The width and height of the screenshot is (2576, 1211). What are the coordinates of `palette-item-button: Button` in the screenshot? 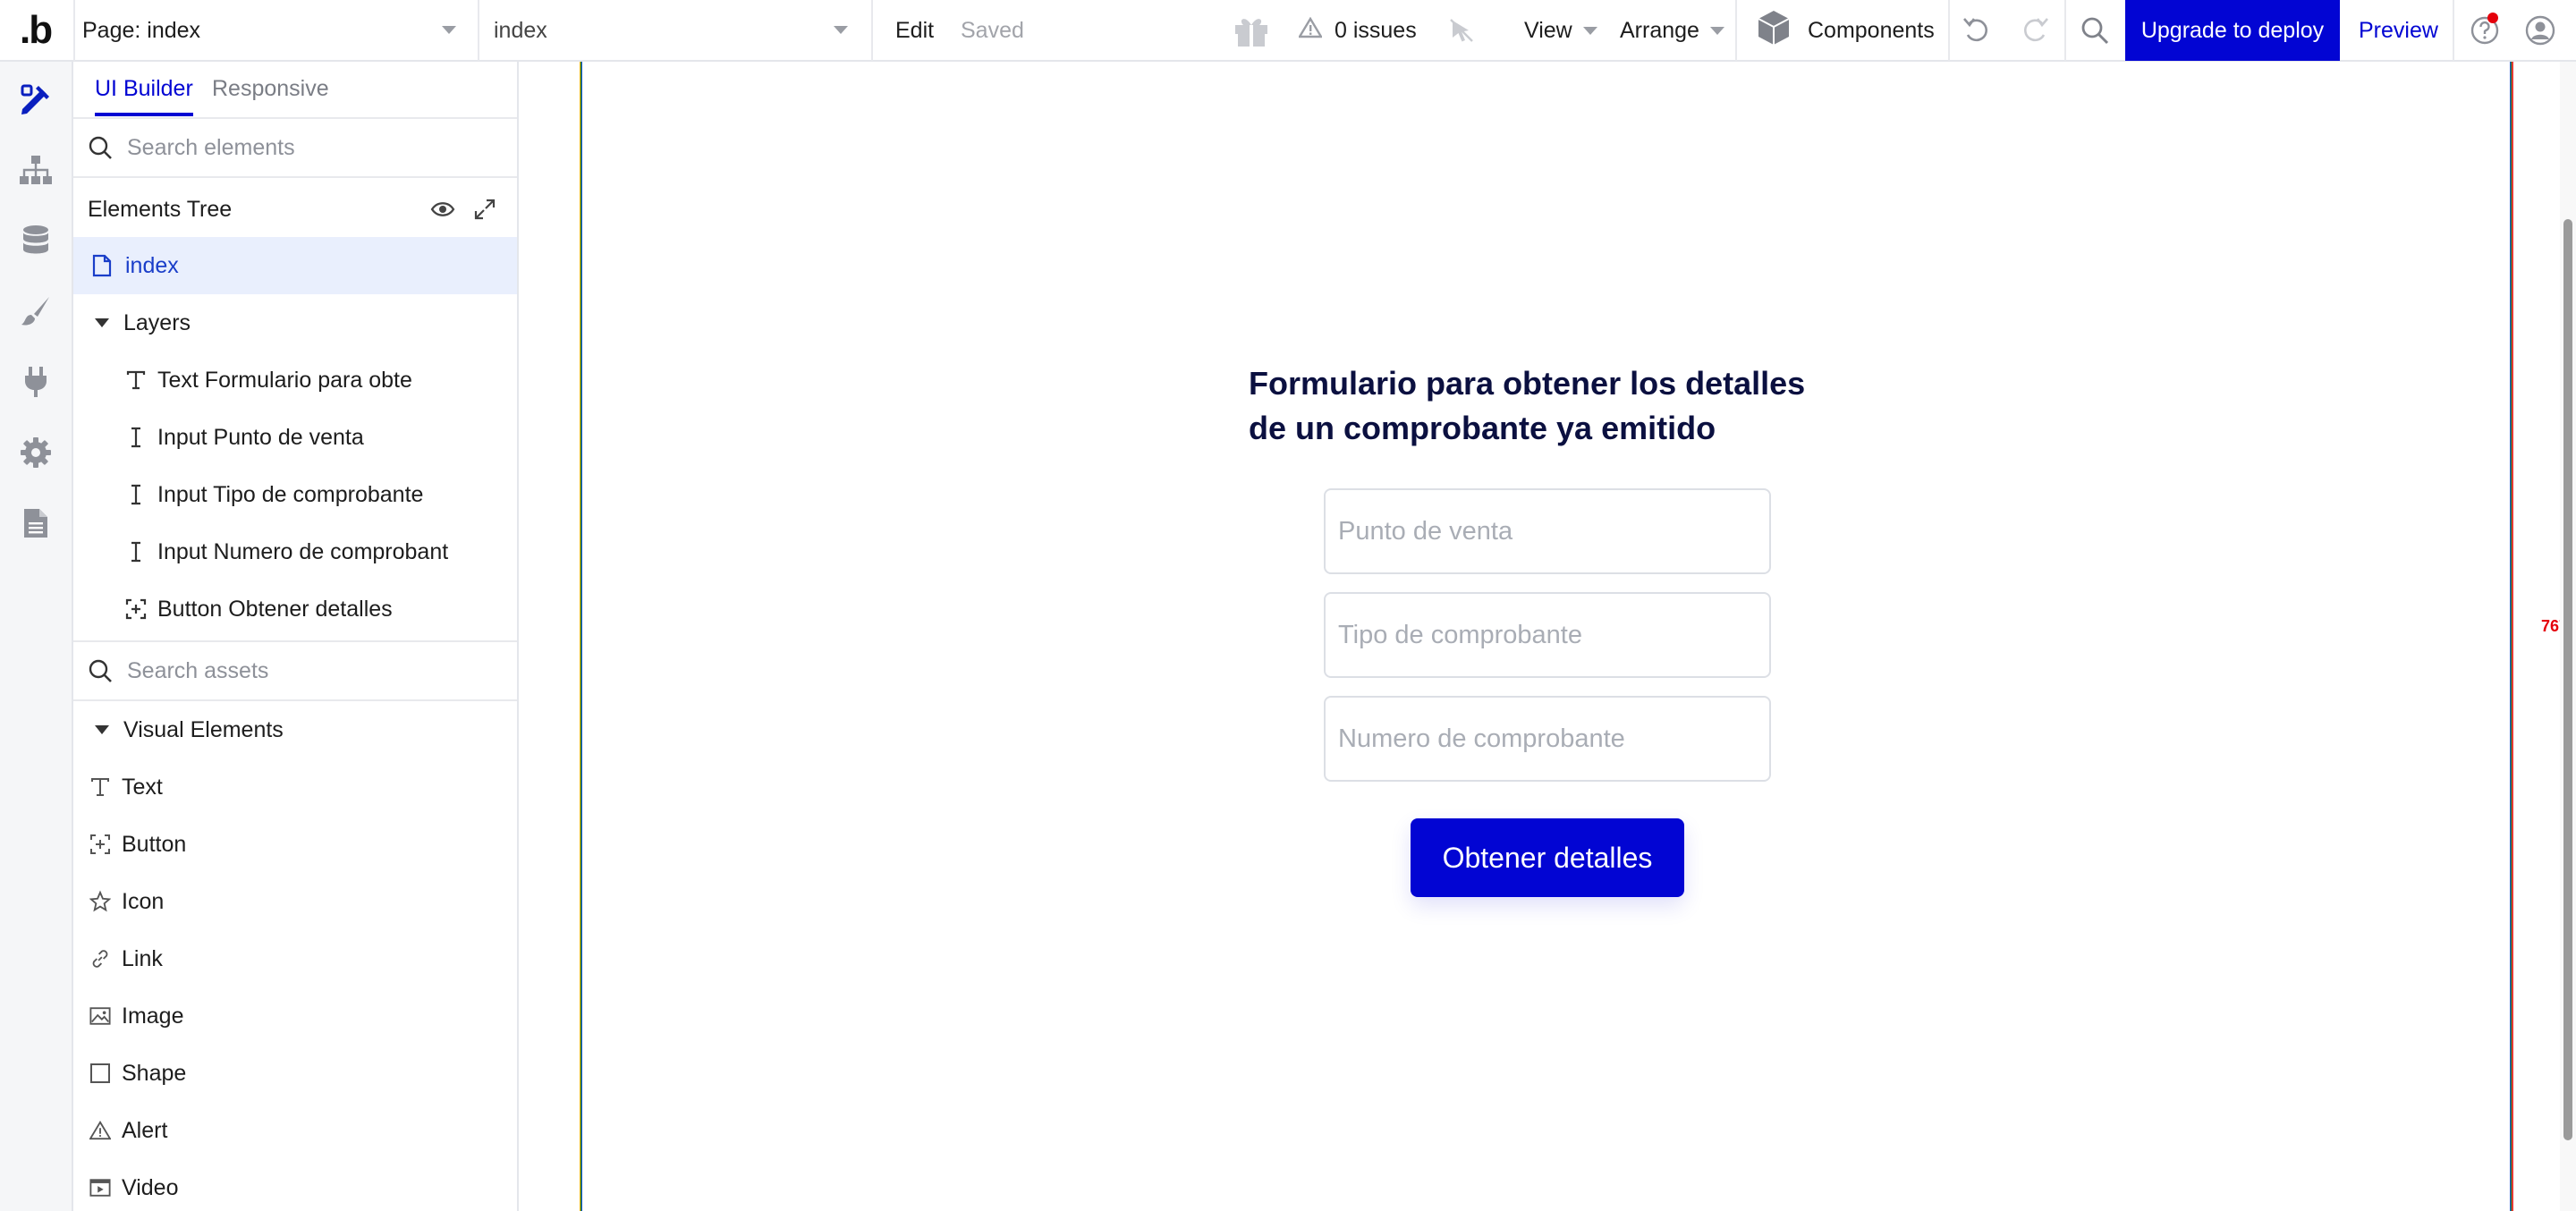 It's located at (295, 844).